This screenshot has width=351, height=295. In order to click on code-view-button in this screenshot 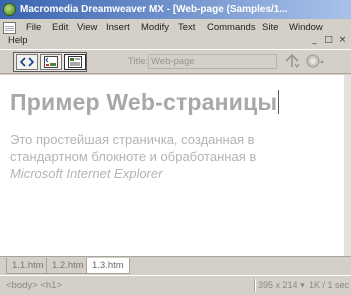, I will do `click(27, 62)`.